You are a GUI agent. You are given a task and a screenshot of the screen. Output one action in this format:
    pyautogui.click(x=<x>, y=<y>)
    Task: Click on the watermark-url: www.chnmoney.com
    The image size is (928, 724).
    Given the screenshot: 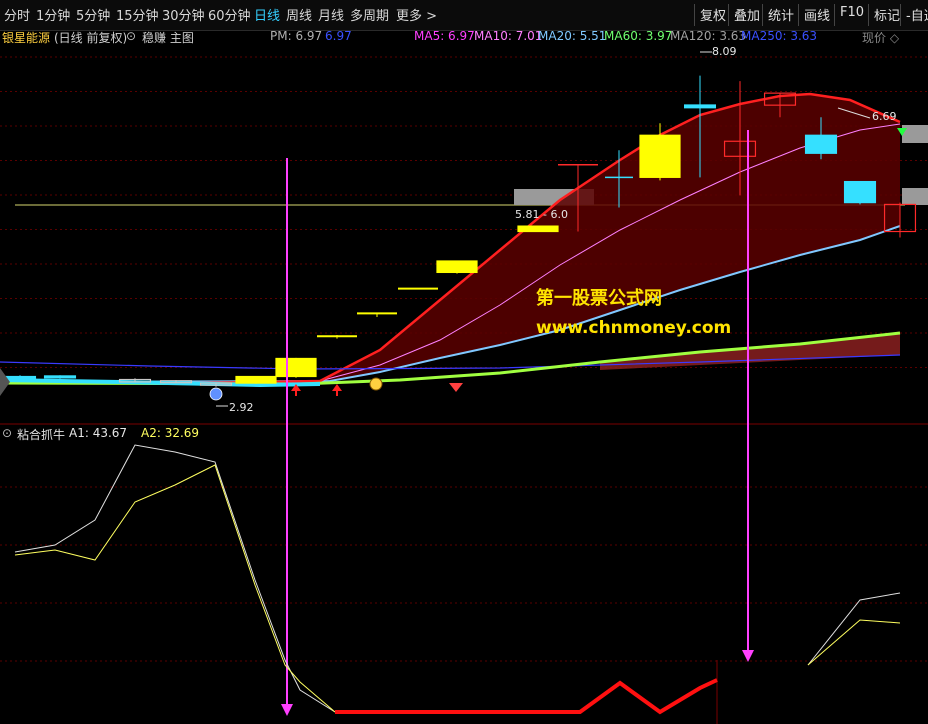 What is the action you would take?
    pyautogui.click(x=634, y=328)
    